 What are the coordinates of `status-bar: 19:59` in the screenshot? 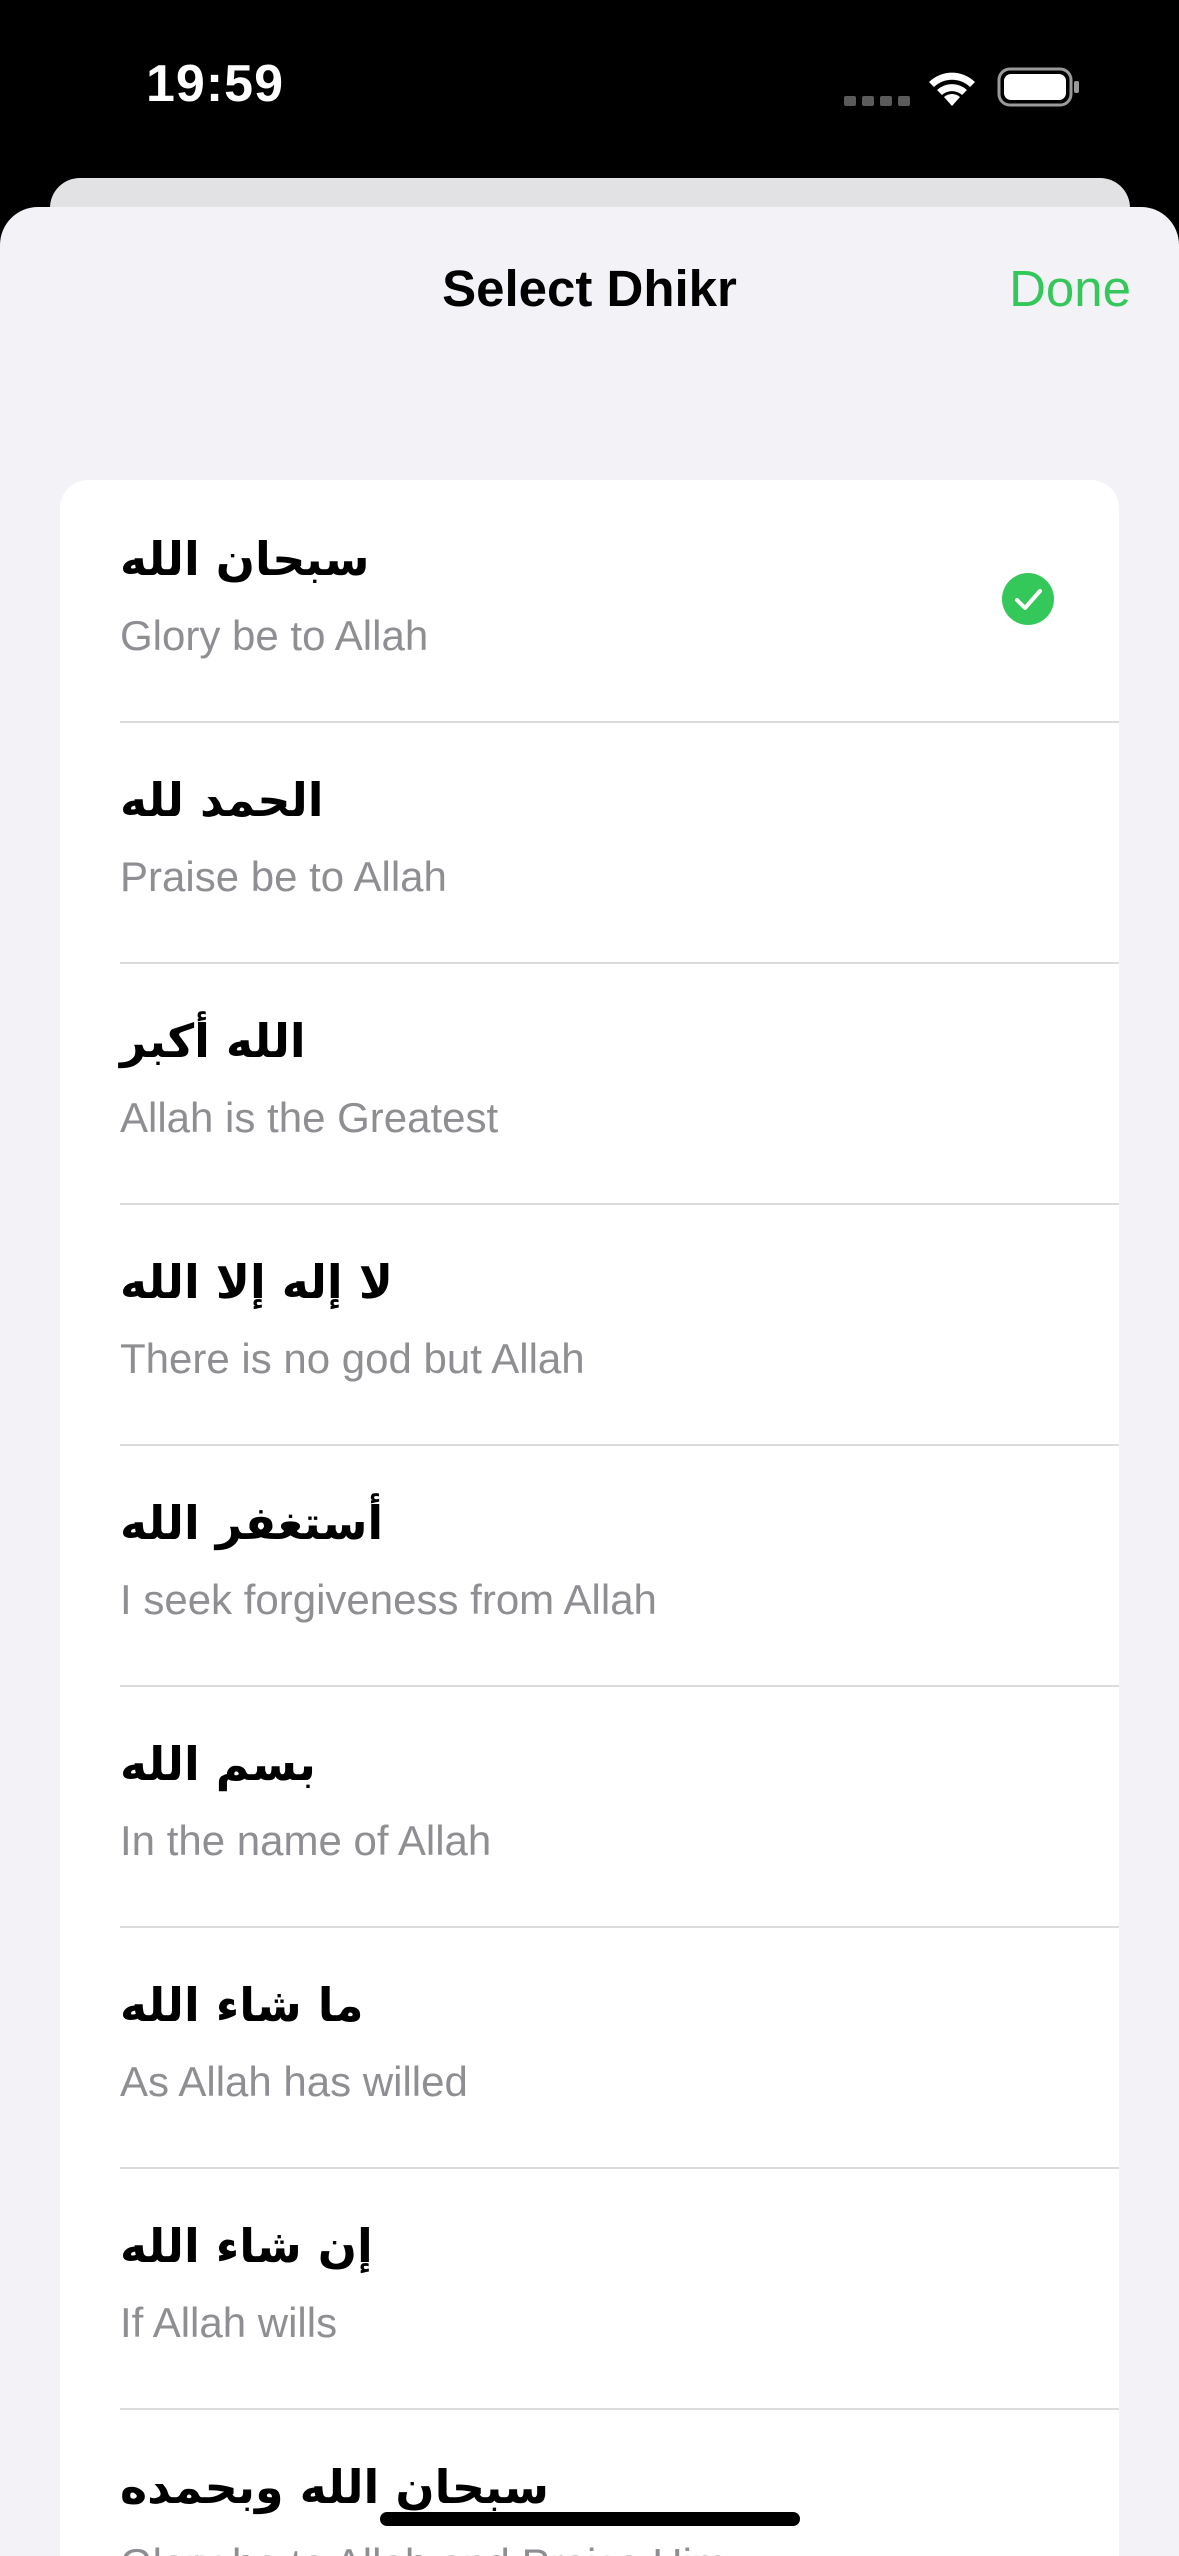 It's located at (589, 90).